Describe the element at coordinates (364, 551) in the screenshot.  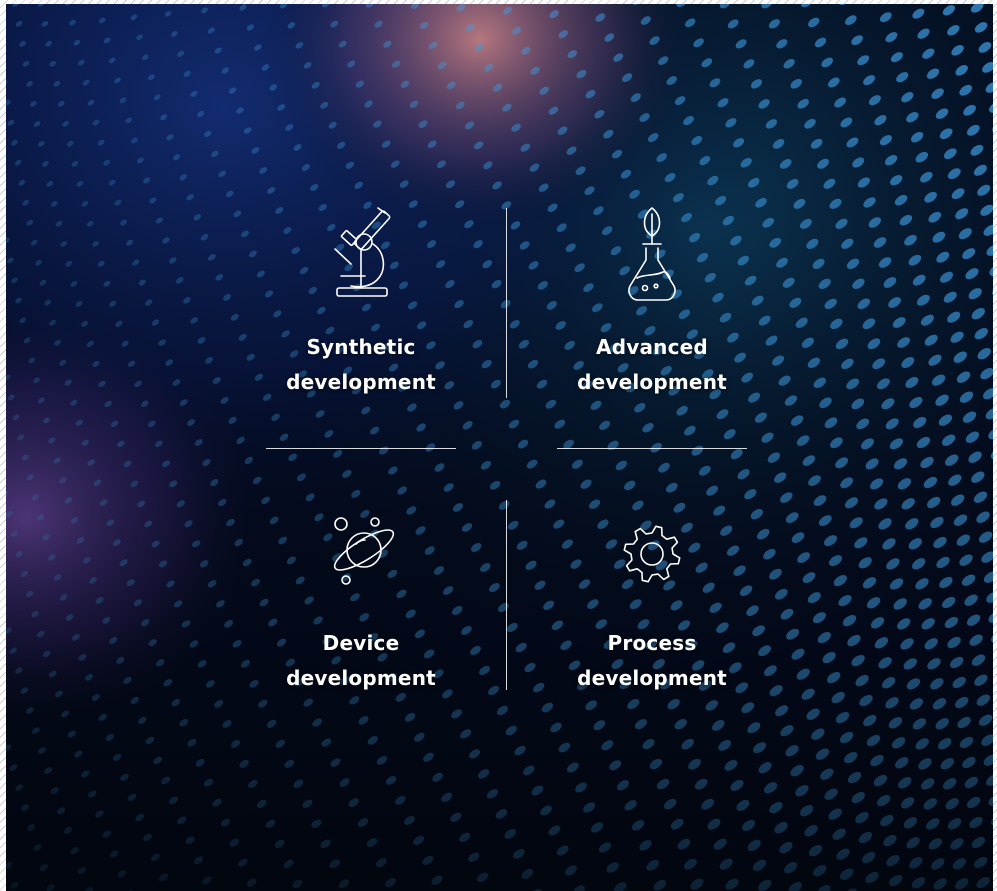
I see `planet-icon` at that location.